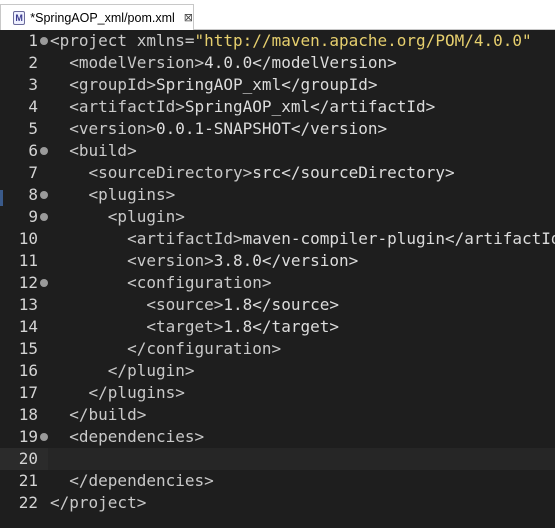 This screenshot has width=555, height=528. I want to click on xml-tag: </dependencies>, so click(141, 480).